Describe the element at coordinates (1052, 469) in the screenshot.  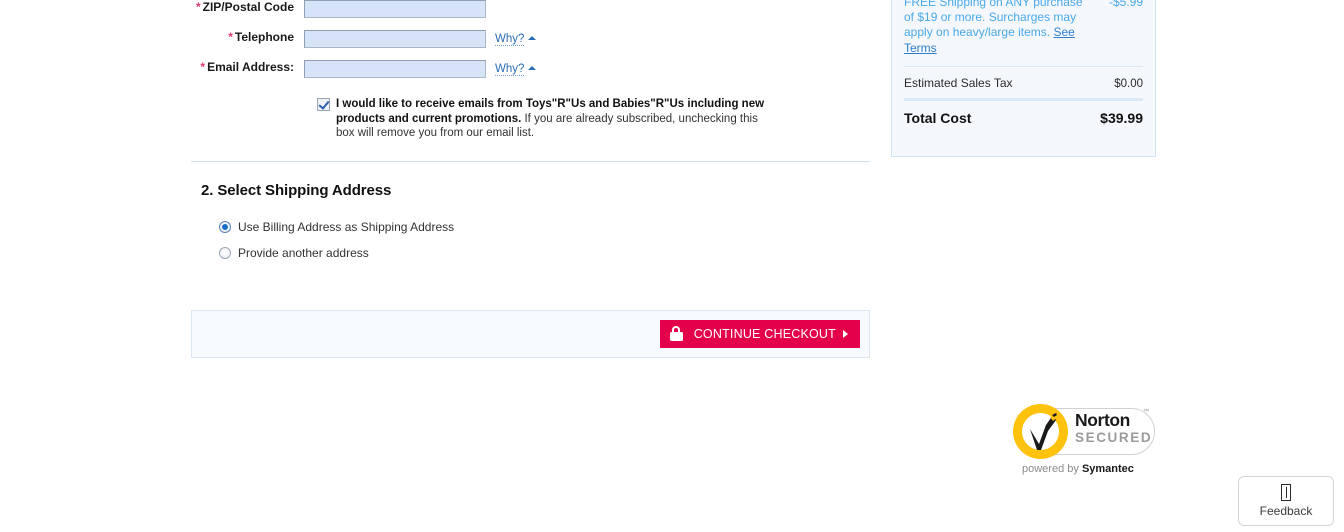
I see `norton-powered-prefix: powered by` at that location.